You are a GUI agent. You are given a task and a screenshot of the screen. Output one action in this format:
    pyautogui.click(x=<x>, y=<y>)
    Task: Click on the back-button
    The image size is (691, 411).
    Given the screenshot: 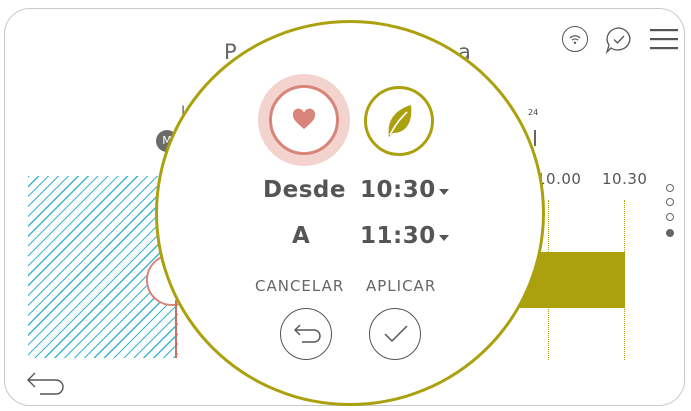 What is the action you would take?
    pyautogui.click(x=47, y=384)
    